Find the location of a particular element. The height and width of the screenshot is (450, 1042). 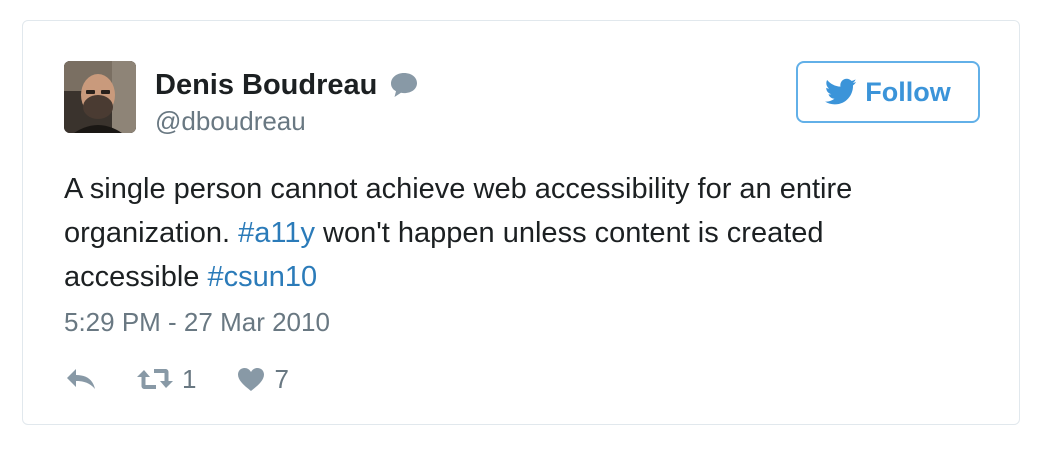

retweet-button: 1 is located at coordinates (166, 379).